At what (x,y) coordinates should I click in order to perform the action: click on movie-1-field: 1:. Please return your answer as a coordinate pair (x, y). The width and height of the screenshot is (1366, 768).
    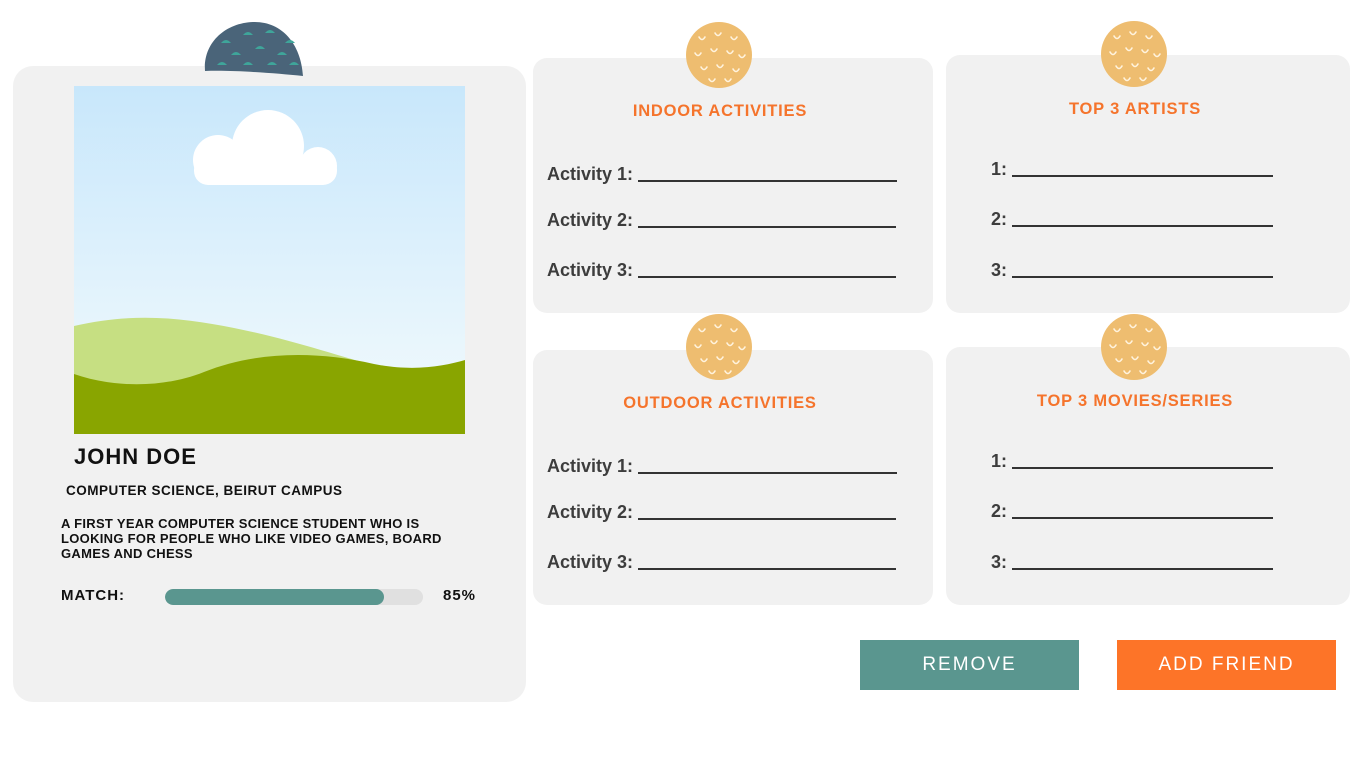
    Looking at the image, I should click on (1132, 461).